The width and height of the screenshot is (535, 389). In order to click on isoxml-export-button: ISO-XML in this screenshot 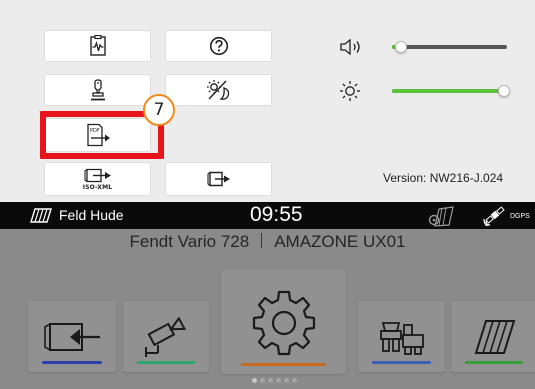, I will do `click(97, 179)`.